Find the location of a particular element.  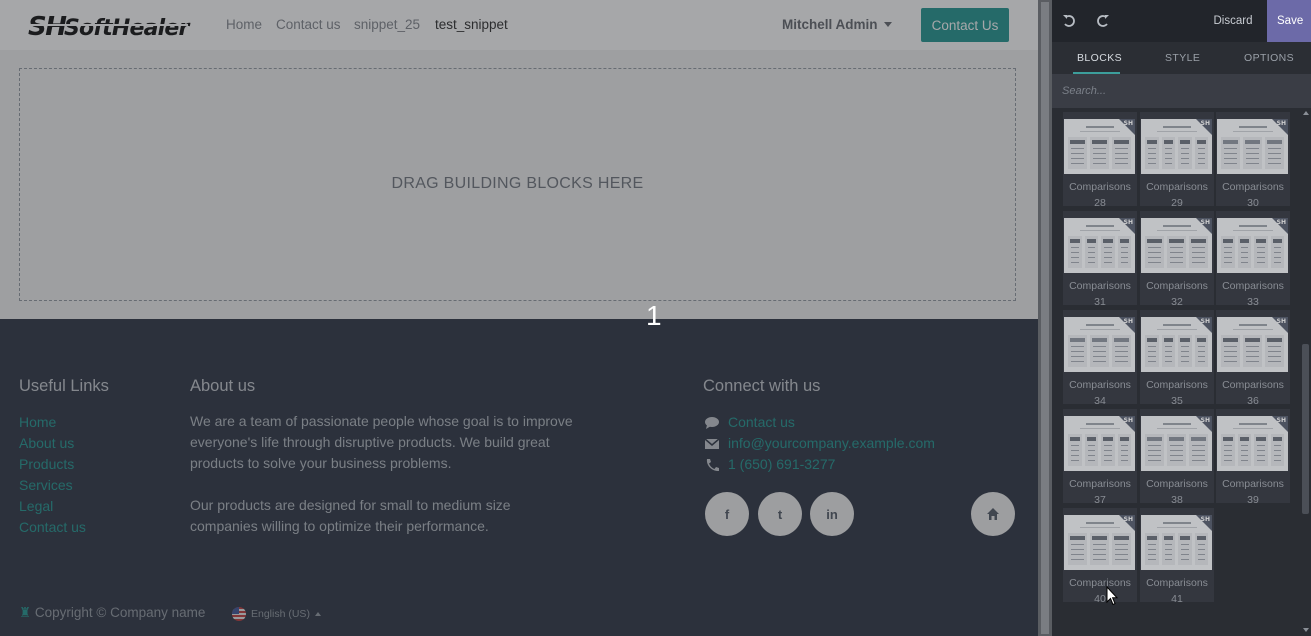

snippet-block: SH Comparisons 41 is located at coordinates (1177, 556).